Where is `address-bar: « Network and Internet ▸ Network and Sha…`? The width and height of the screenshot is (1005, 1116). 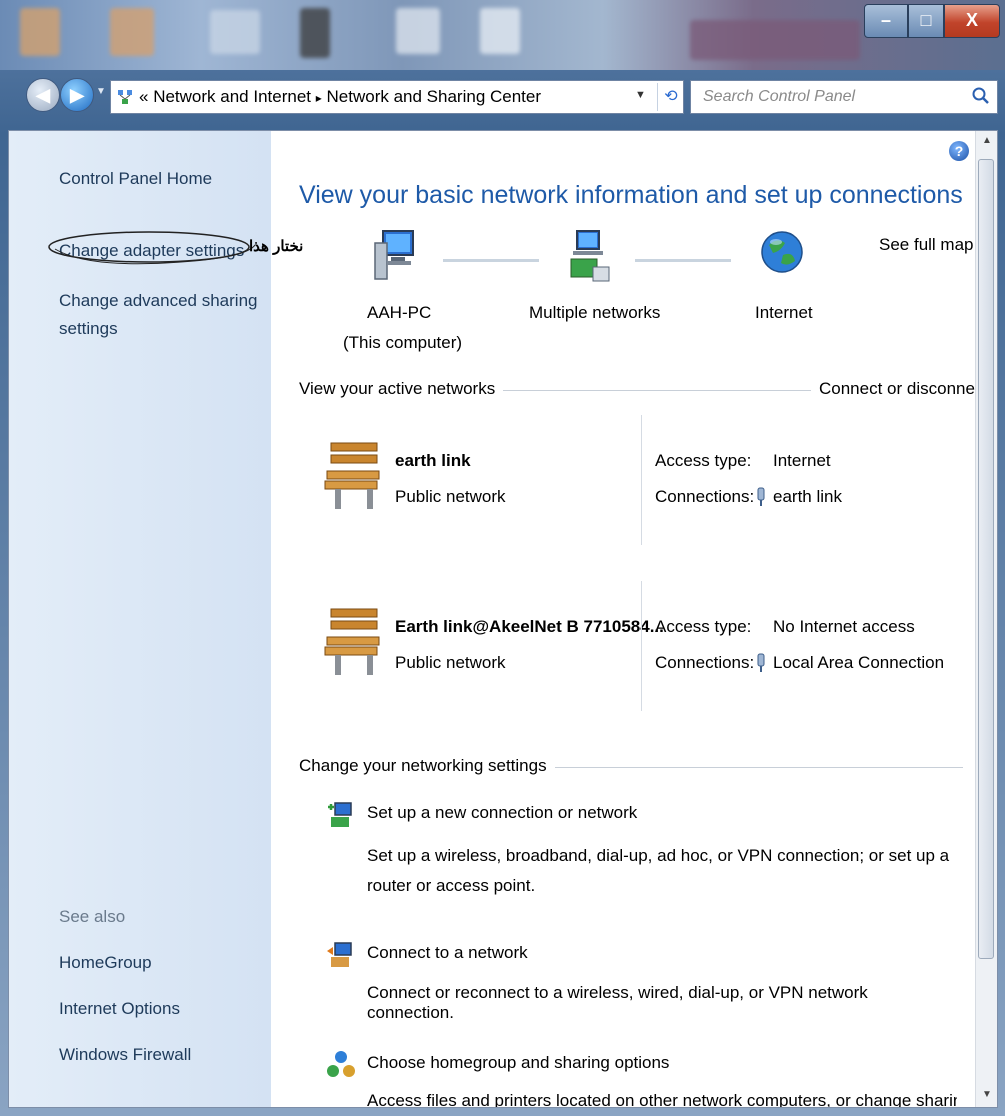 address-bar: « Network and Internet ▸ Network and Sha… is located at coordinates (397, 97).